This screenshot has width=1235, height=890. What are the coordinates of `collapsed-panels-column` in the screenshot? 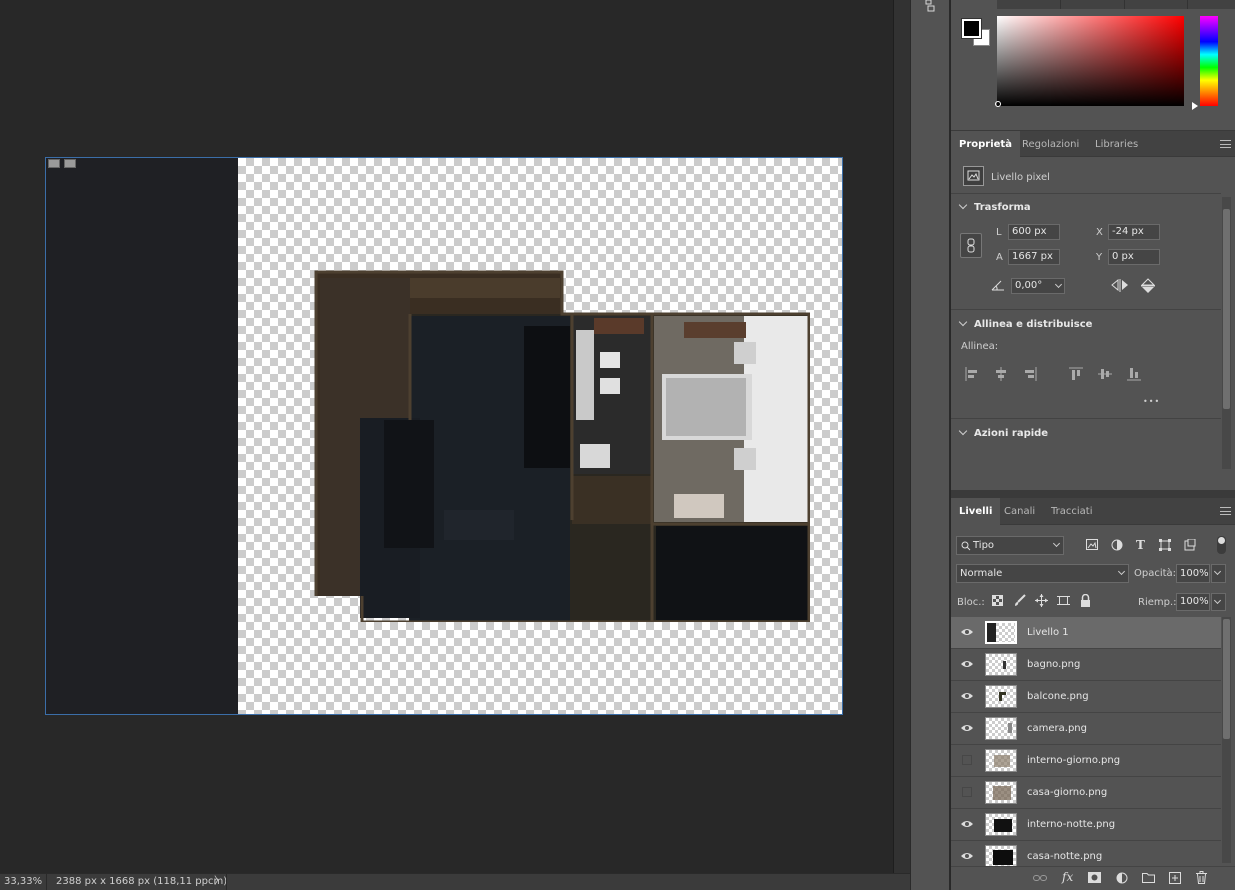 It's located at (930, 445).